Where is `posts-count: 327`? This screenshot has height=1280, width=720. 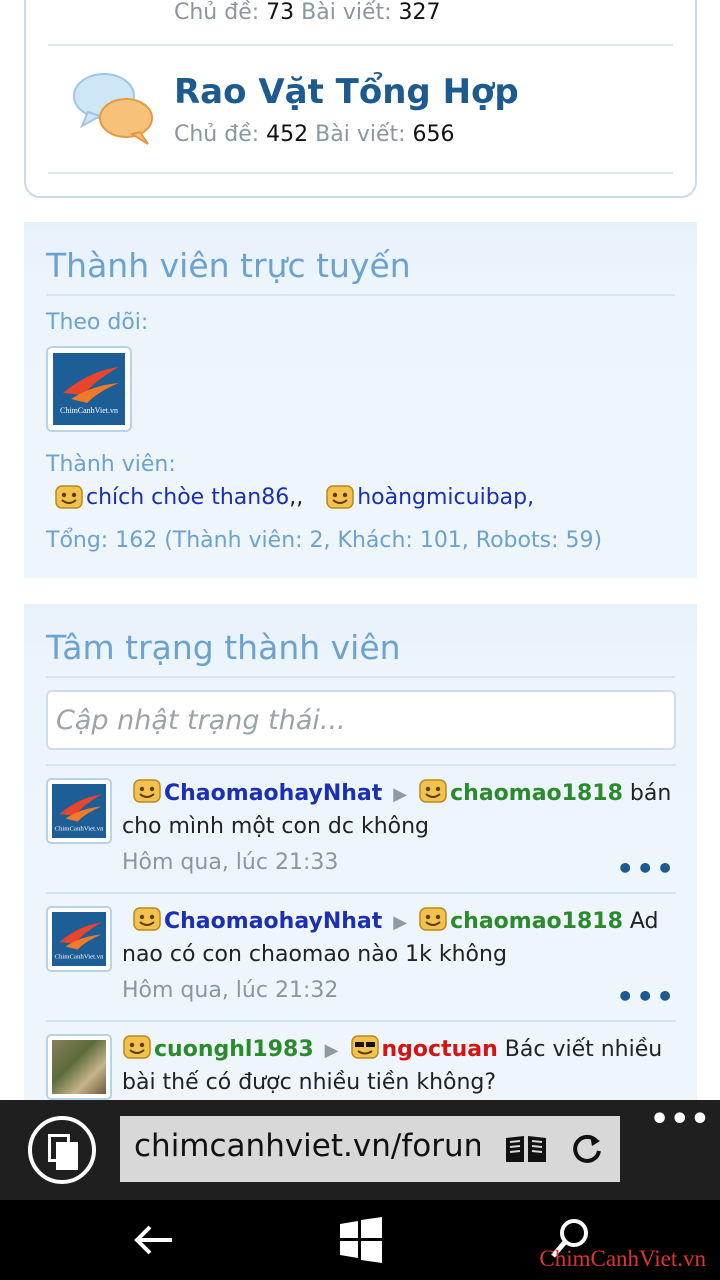
posts-count: 327 is located at coordinates (419, 12).